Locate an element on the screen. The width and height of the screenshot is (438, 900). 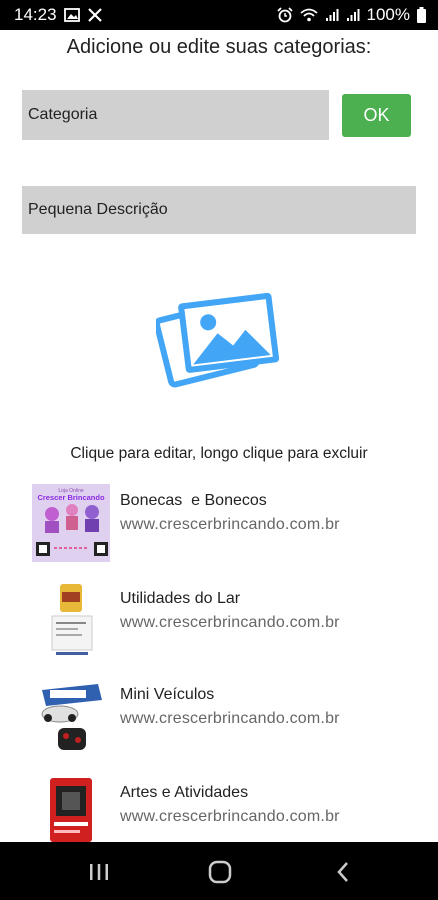
category-placeholder: Categoria is located at coordinates (63, 114).